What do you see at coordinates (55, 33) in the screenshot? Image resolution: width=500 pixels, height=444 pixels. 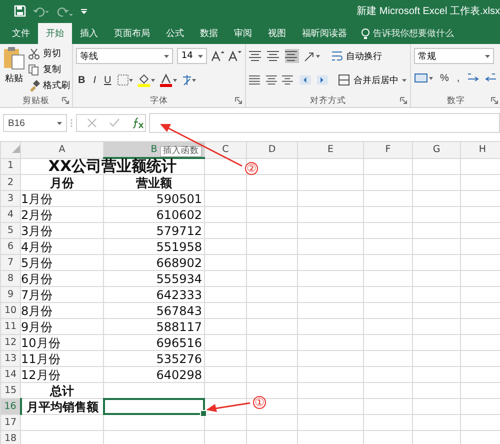 I see `ribbon-tab: 开始` at bounding box center [55, 33].